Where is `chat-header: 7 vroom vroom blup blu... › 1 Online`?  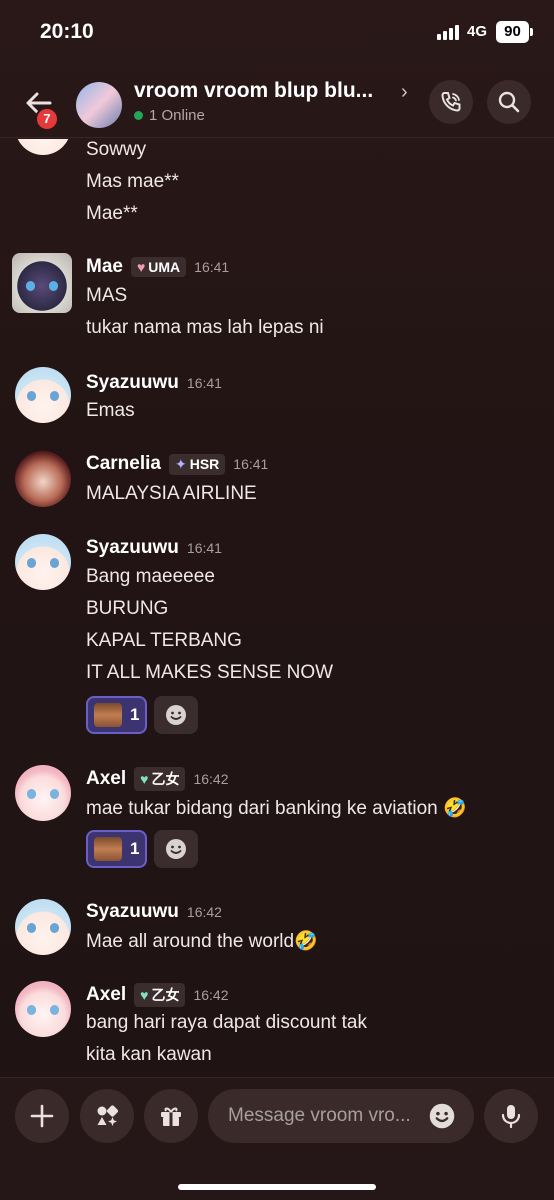 chat-header: 7 vroom vroom blup blu... › 1 Online is located at coordinates (277, 102).